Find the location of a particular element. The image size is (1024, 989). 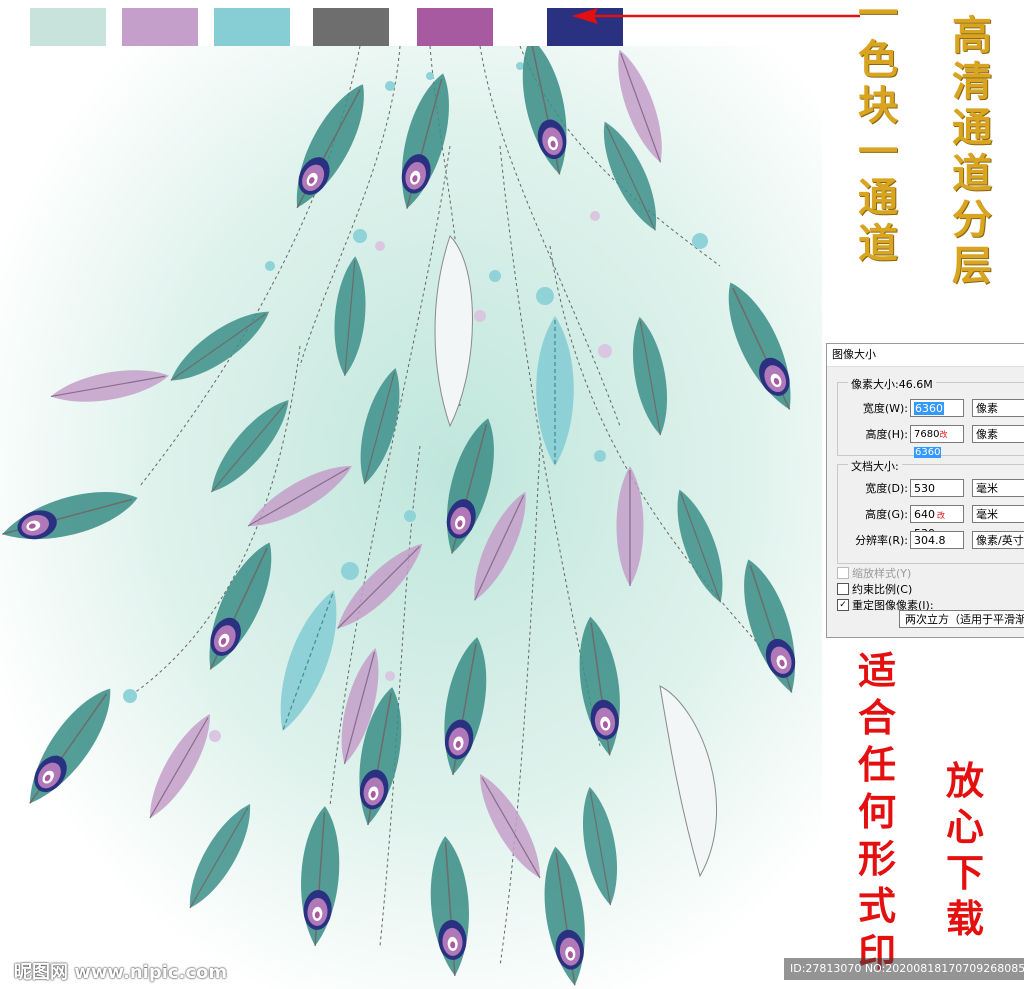

doc-width-field: 530 is located at coordinates (937, 488).